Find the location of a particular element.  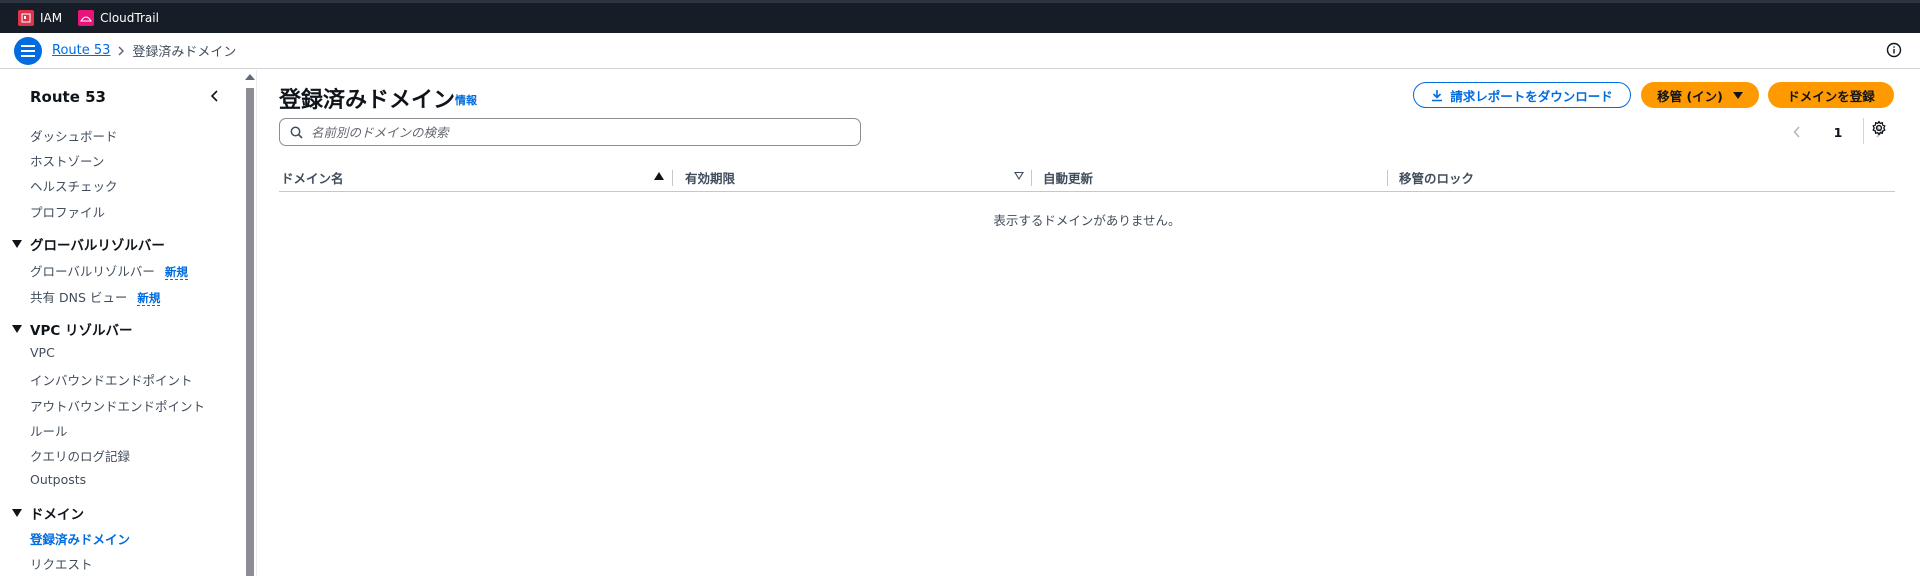

table-preferences-button is located at coordinates (1879, 130).